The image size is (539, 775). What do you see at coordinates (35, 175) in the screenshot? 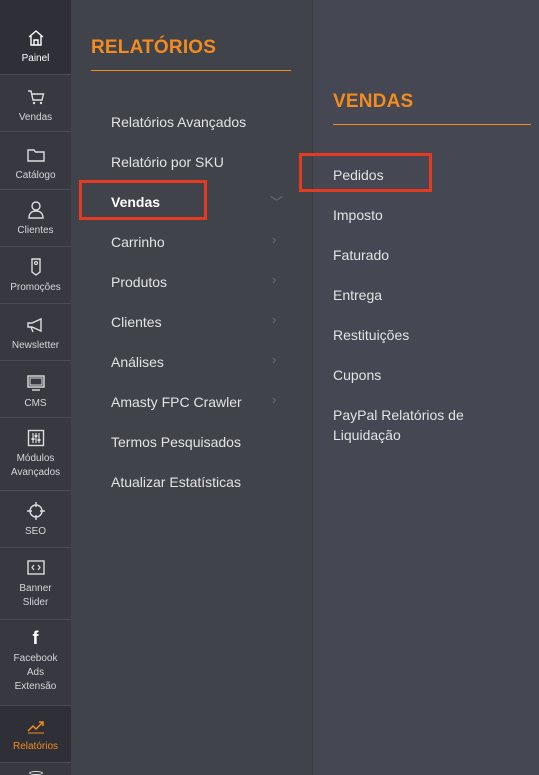
I see `rail-label: Catálogo` at bounding box center [35, 175].